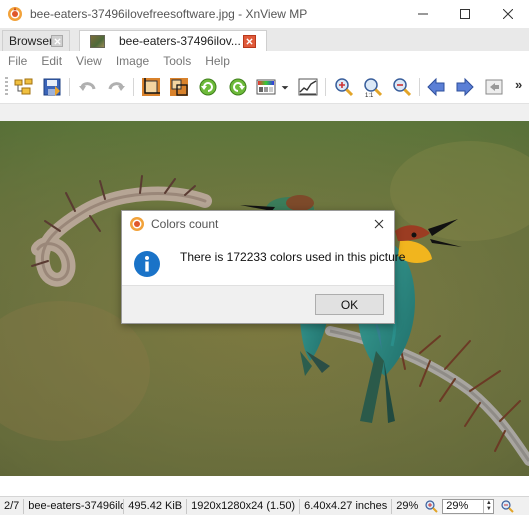 Image resolution: width=529 pixels, height=515 pixels. I want to click on histogram-button, so click(308, 87).